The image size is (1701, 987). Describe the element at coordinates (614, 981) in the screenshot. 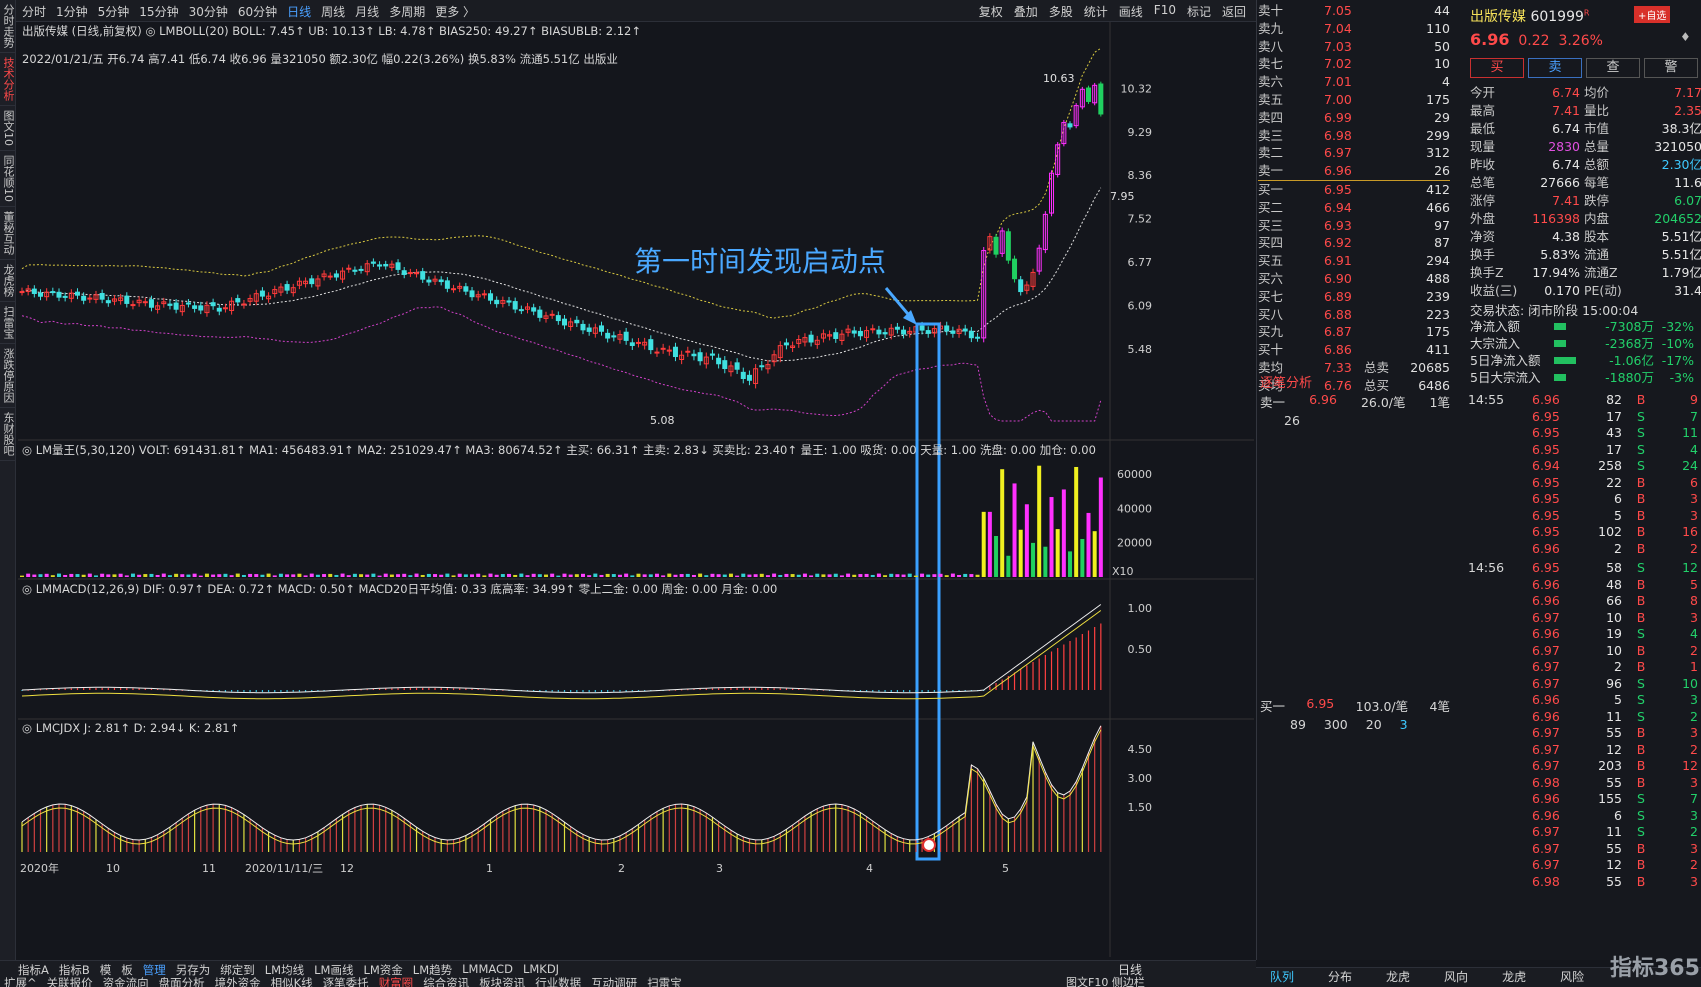

I see `bottom-tab-11: 互动调研` at that location.